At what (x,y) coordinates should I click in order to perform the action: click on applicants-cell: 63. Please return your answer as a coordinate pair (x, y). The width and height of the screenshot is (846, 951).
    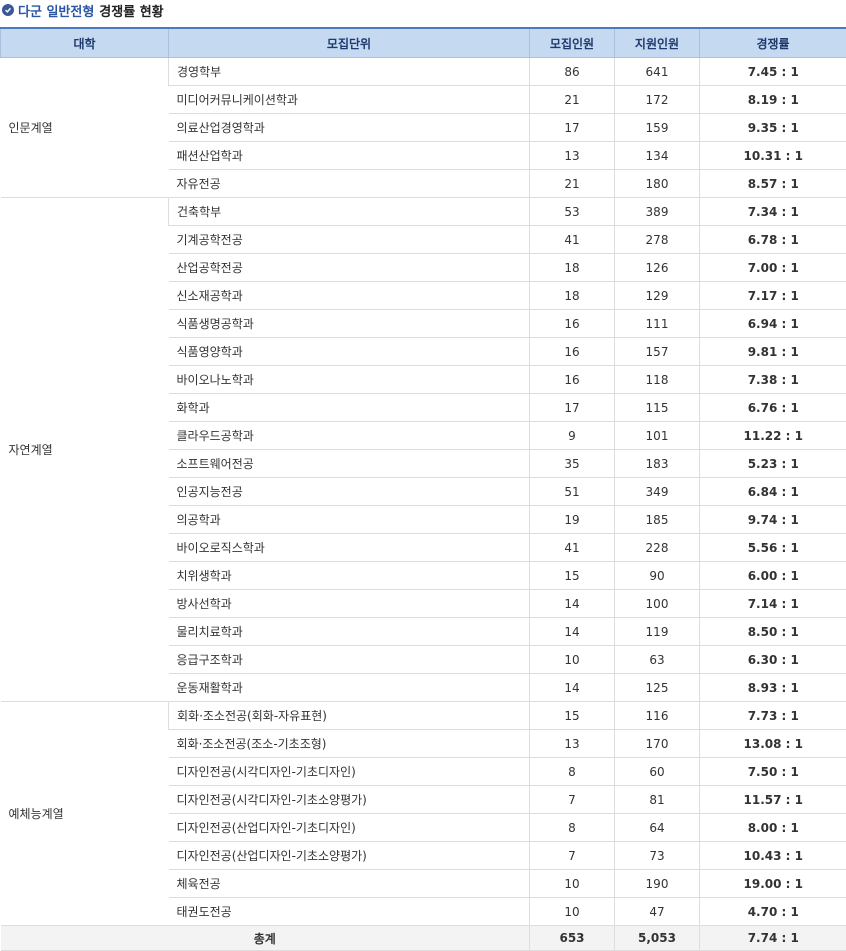
    Looking at the image, I should click on (657, 660).